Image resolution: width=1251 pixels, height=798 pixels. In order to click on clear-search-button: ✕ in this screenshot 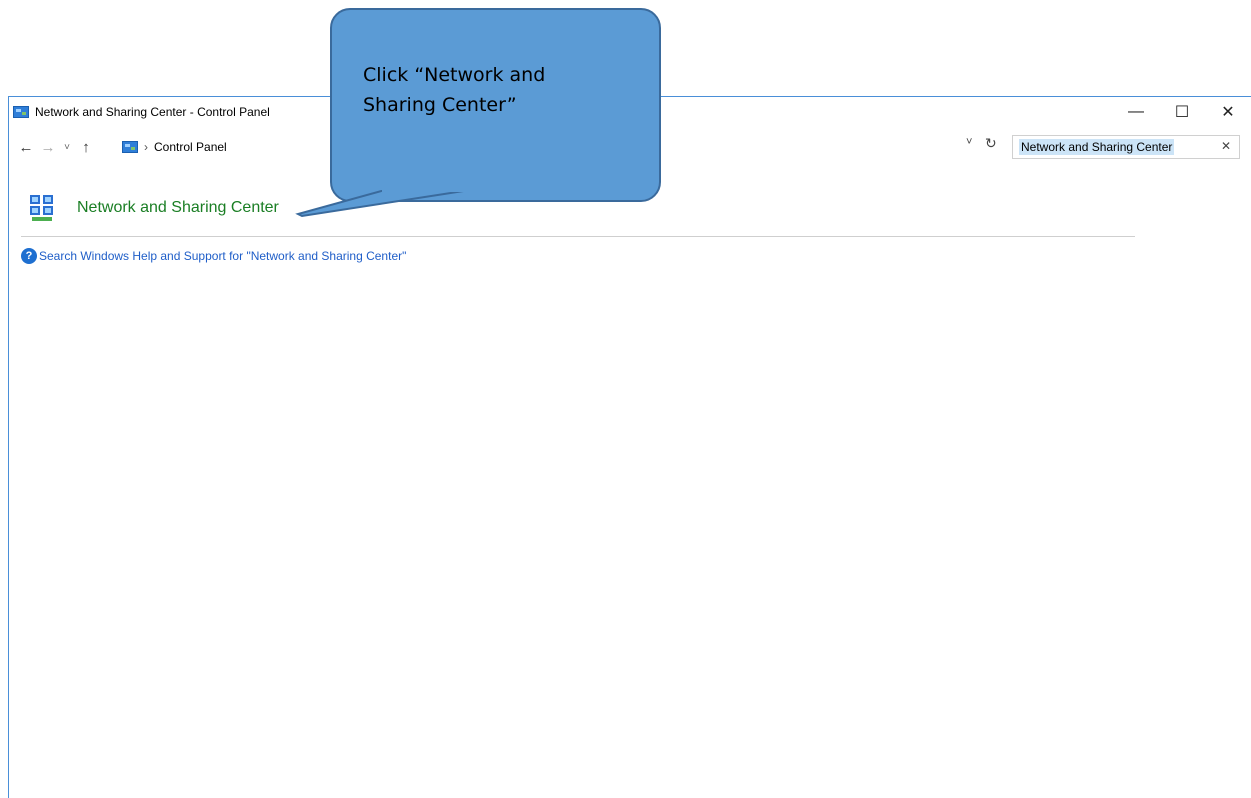, I will do `click(1226, 146)`.